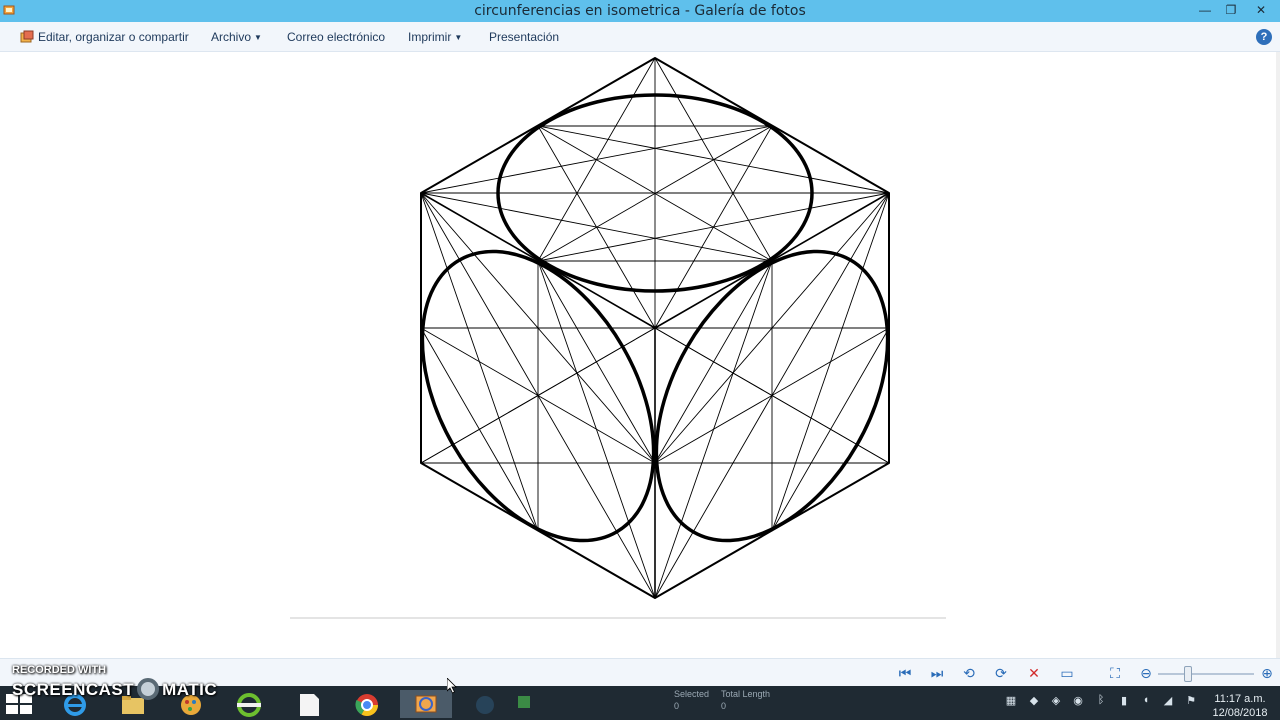 The height and width of the screenshot is (723, 1280). I want to click on system-clock: 11:17 a.m. 12/08/2018, so click(1240, 706).